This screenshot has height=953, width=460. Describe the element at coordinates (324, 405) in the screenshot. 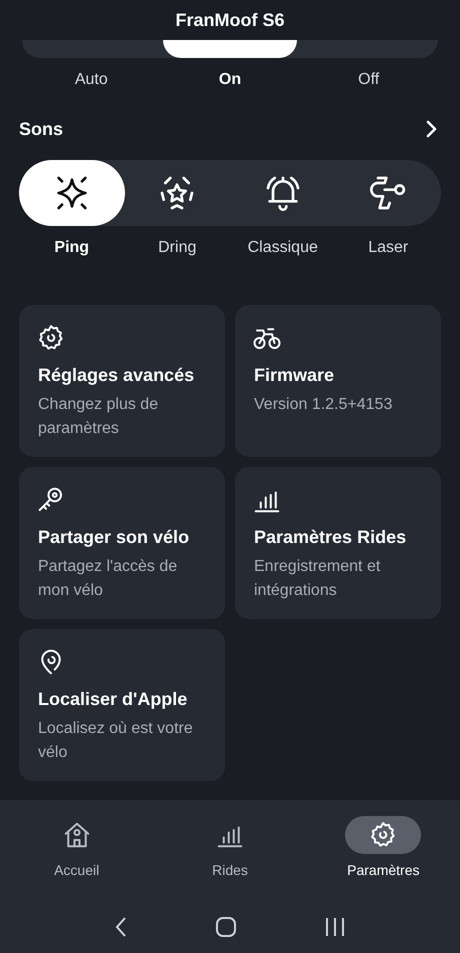

I see `card-description: Version 1.2.5+4153` at that location.